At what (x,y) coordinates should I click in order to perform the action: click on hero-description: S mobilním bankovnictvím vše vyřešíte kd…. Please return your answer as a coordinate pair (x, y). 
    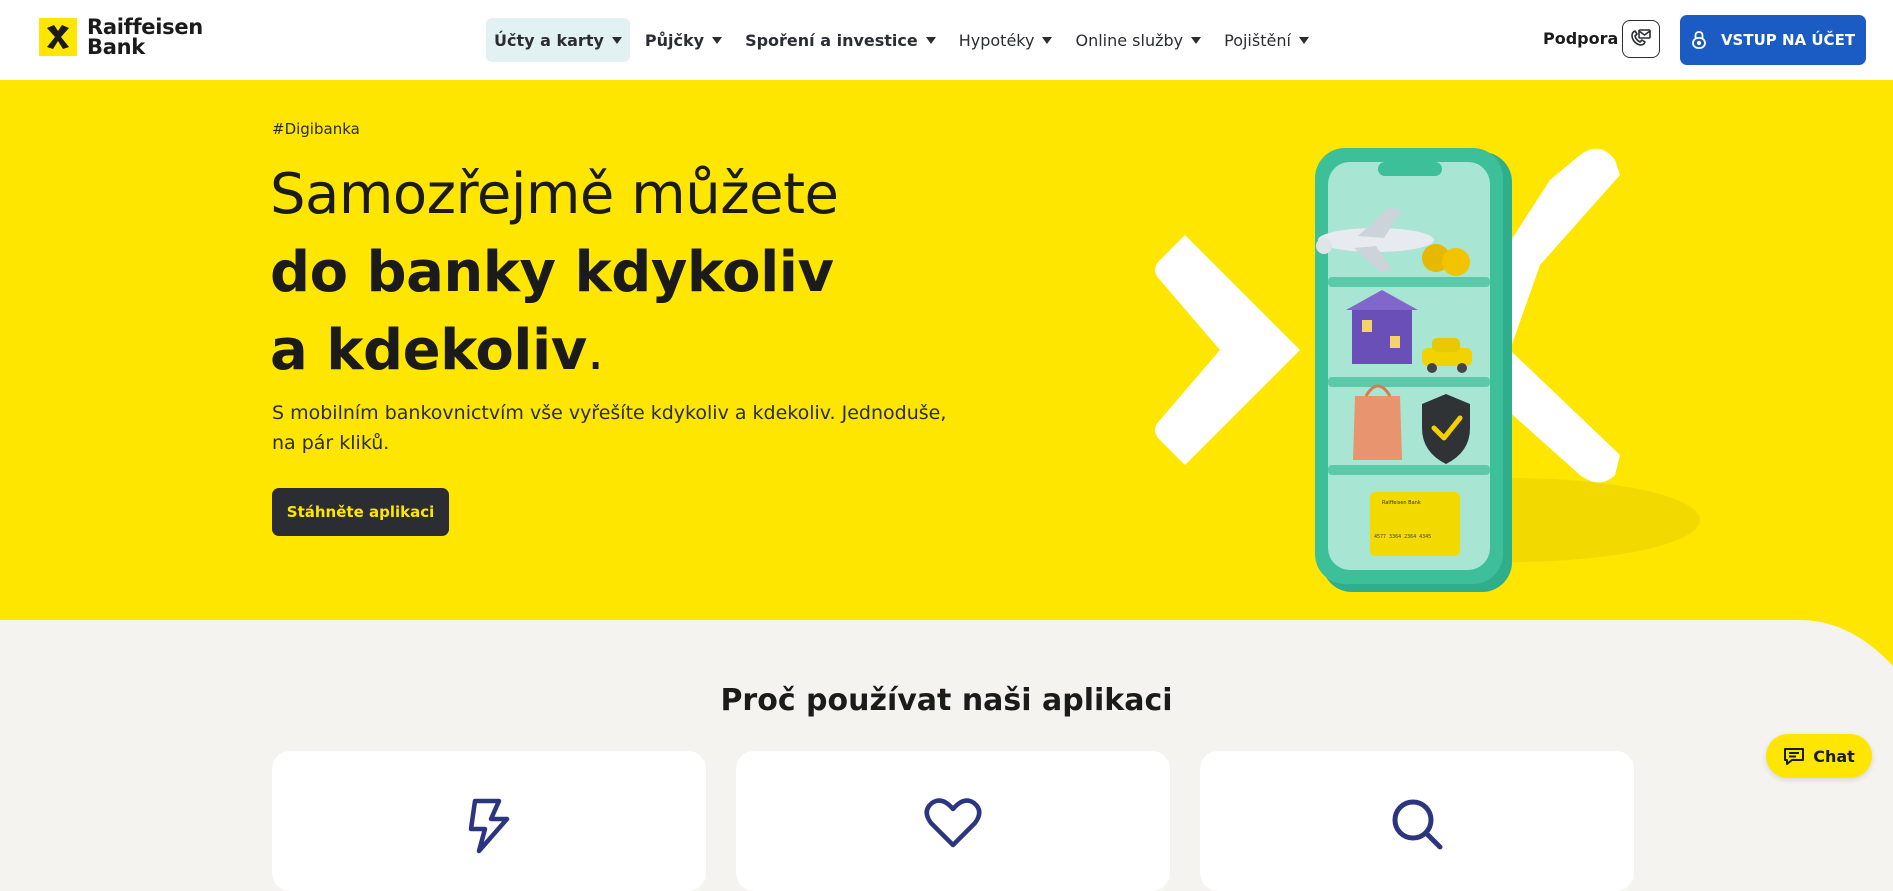
    Looking at the image, I should click on (609, 428).